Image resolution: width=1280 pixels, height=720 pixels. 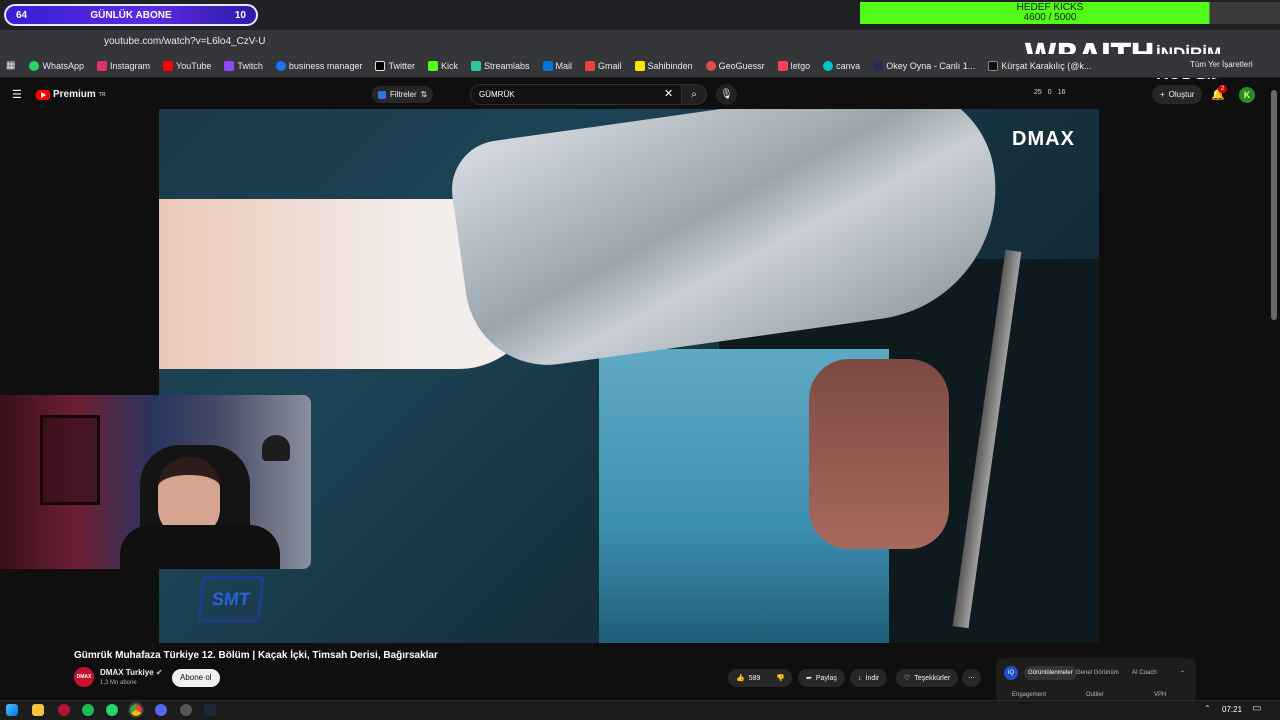 What do you see at coordinates (1181, 94) in the screenshot?
I see `create-label: Oluştur` at bounding box center [1181, 94].